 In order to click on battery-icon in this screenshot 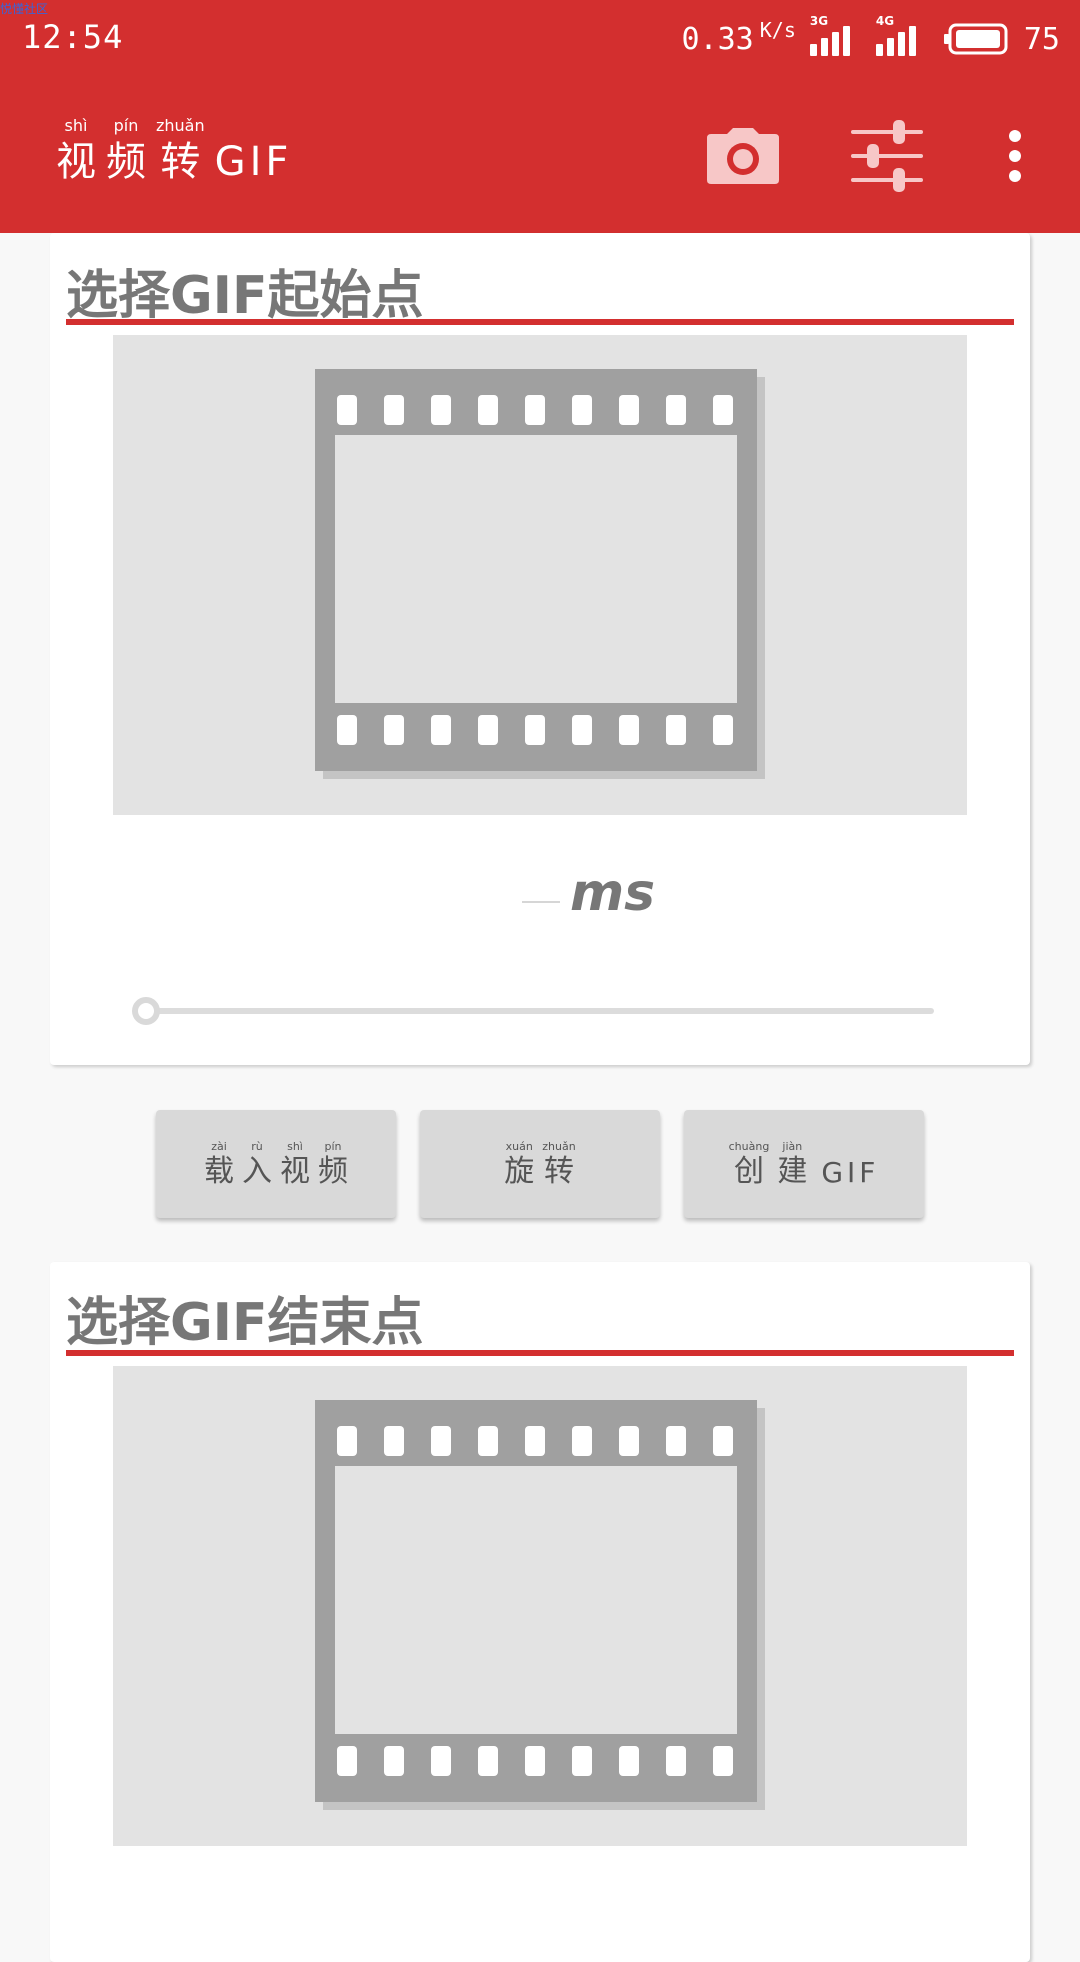, I will do `click(975, 39)`.